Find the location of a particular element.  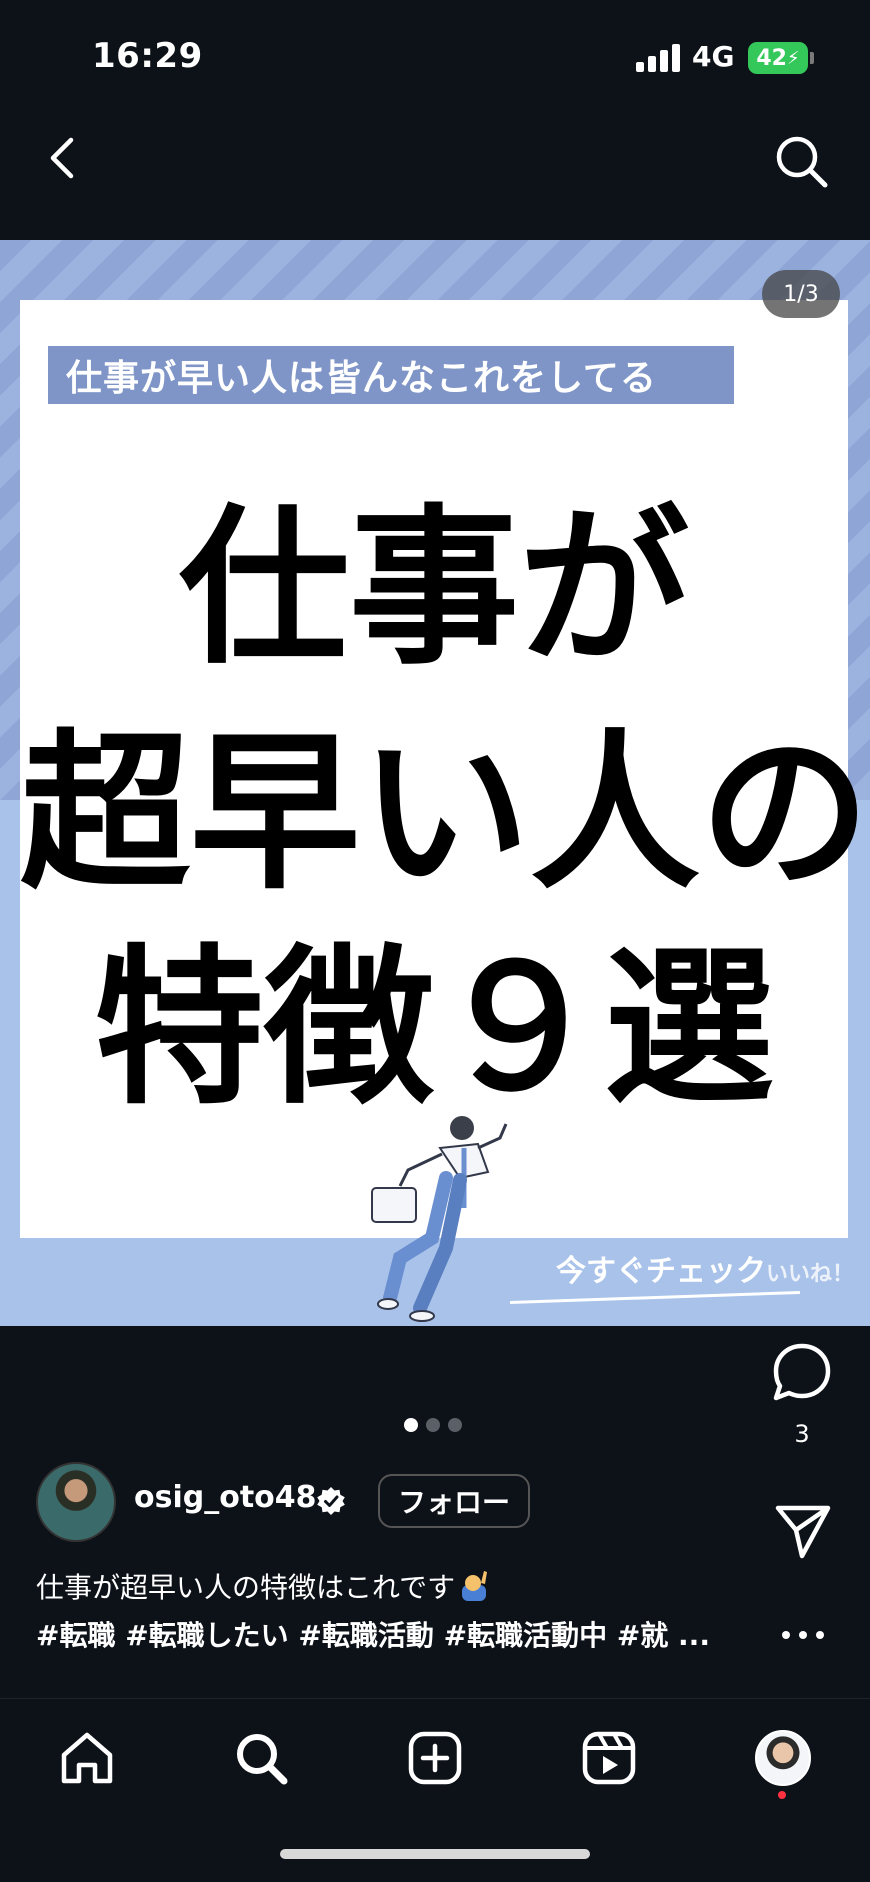

nav-home is located at coordinates (87, 1758).